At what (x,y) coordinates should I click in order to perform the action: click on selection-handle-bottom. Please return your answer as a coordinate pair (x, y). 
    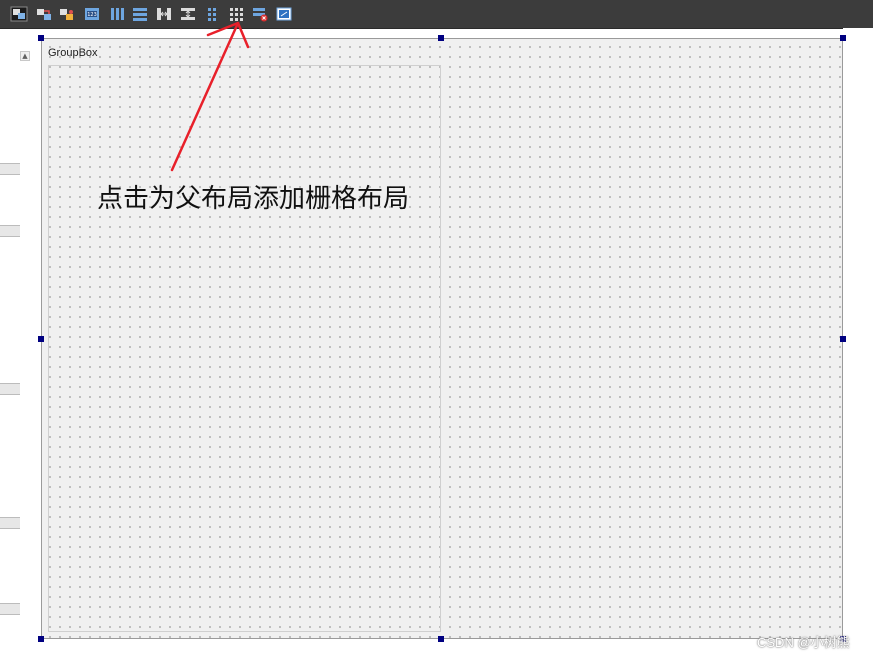
    Looking at the image, I should click on (441, 639).